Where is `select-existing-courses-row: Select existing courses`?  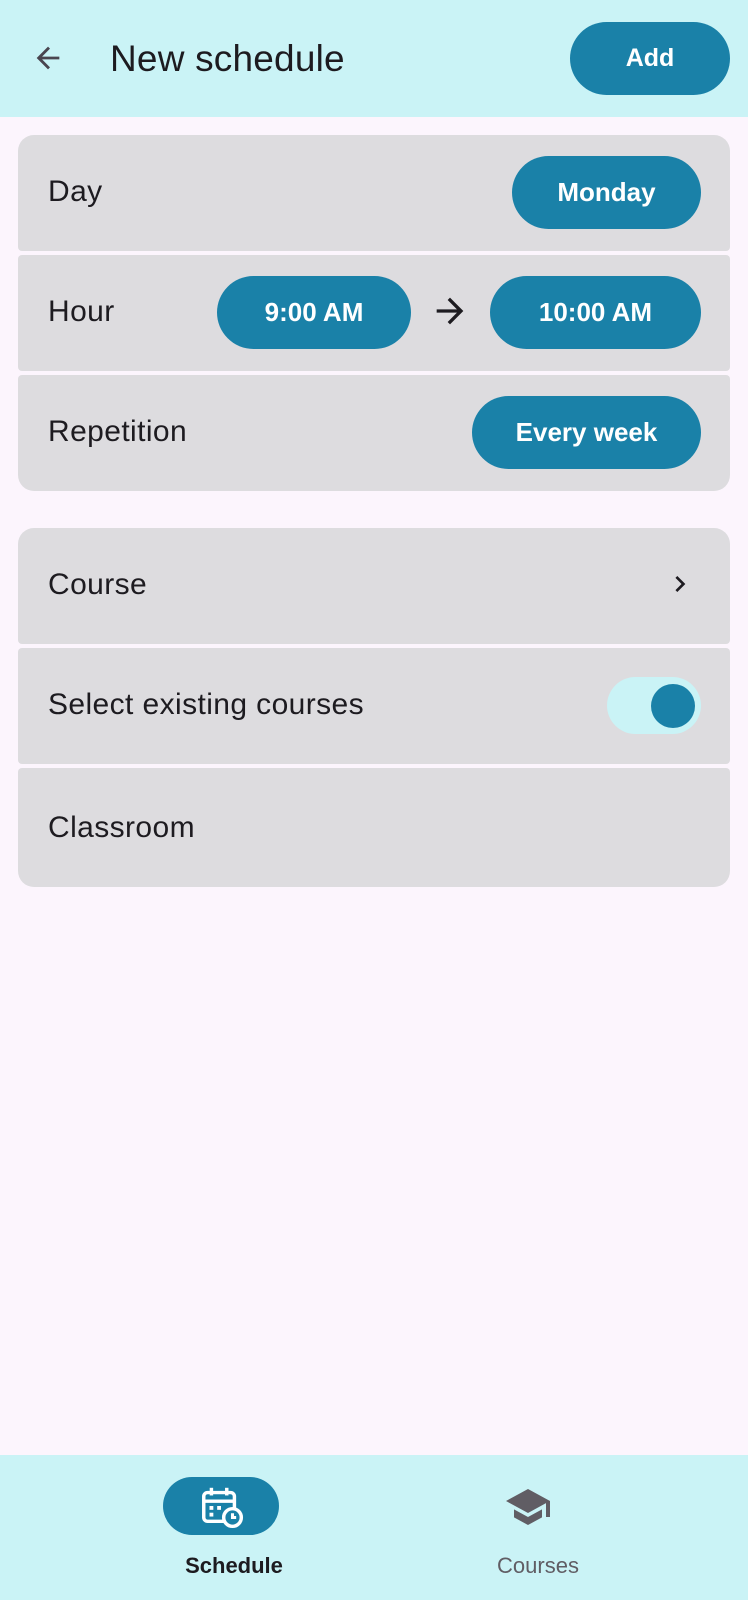
select-existing-courses-row: Select existing courses is located at coordinates (374, 706).